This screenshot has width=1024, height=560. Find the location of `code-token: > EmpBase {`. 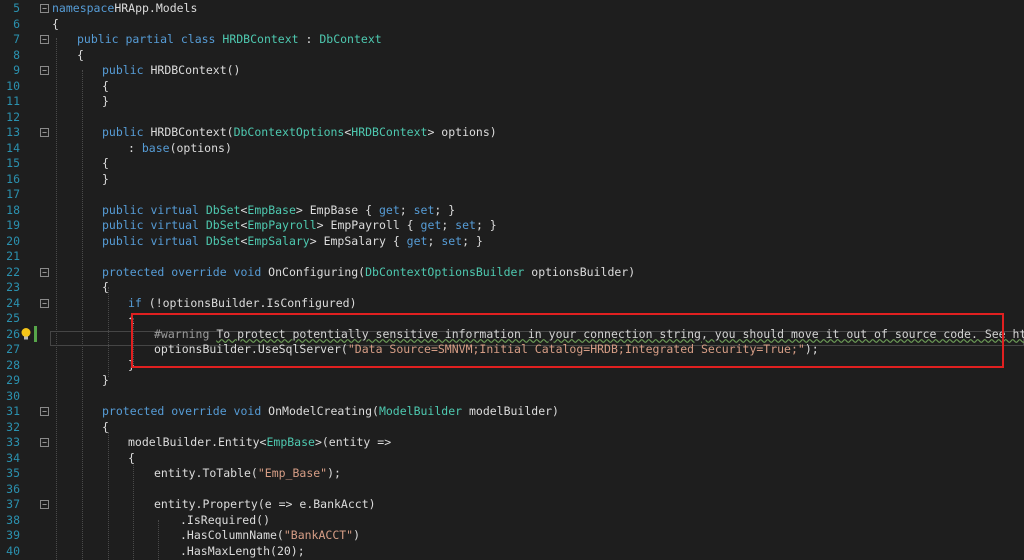

code-token: > EmpBase { is located at coordinates (337, 209).